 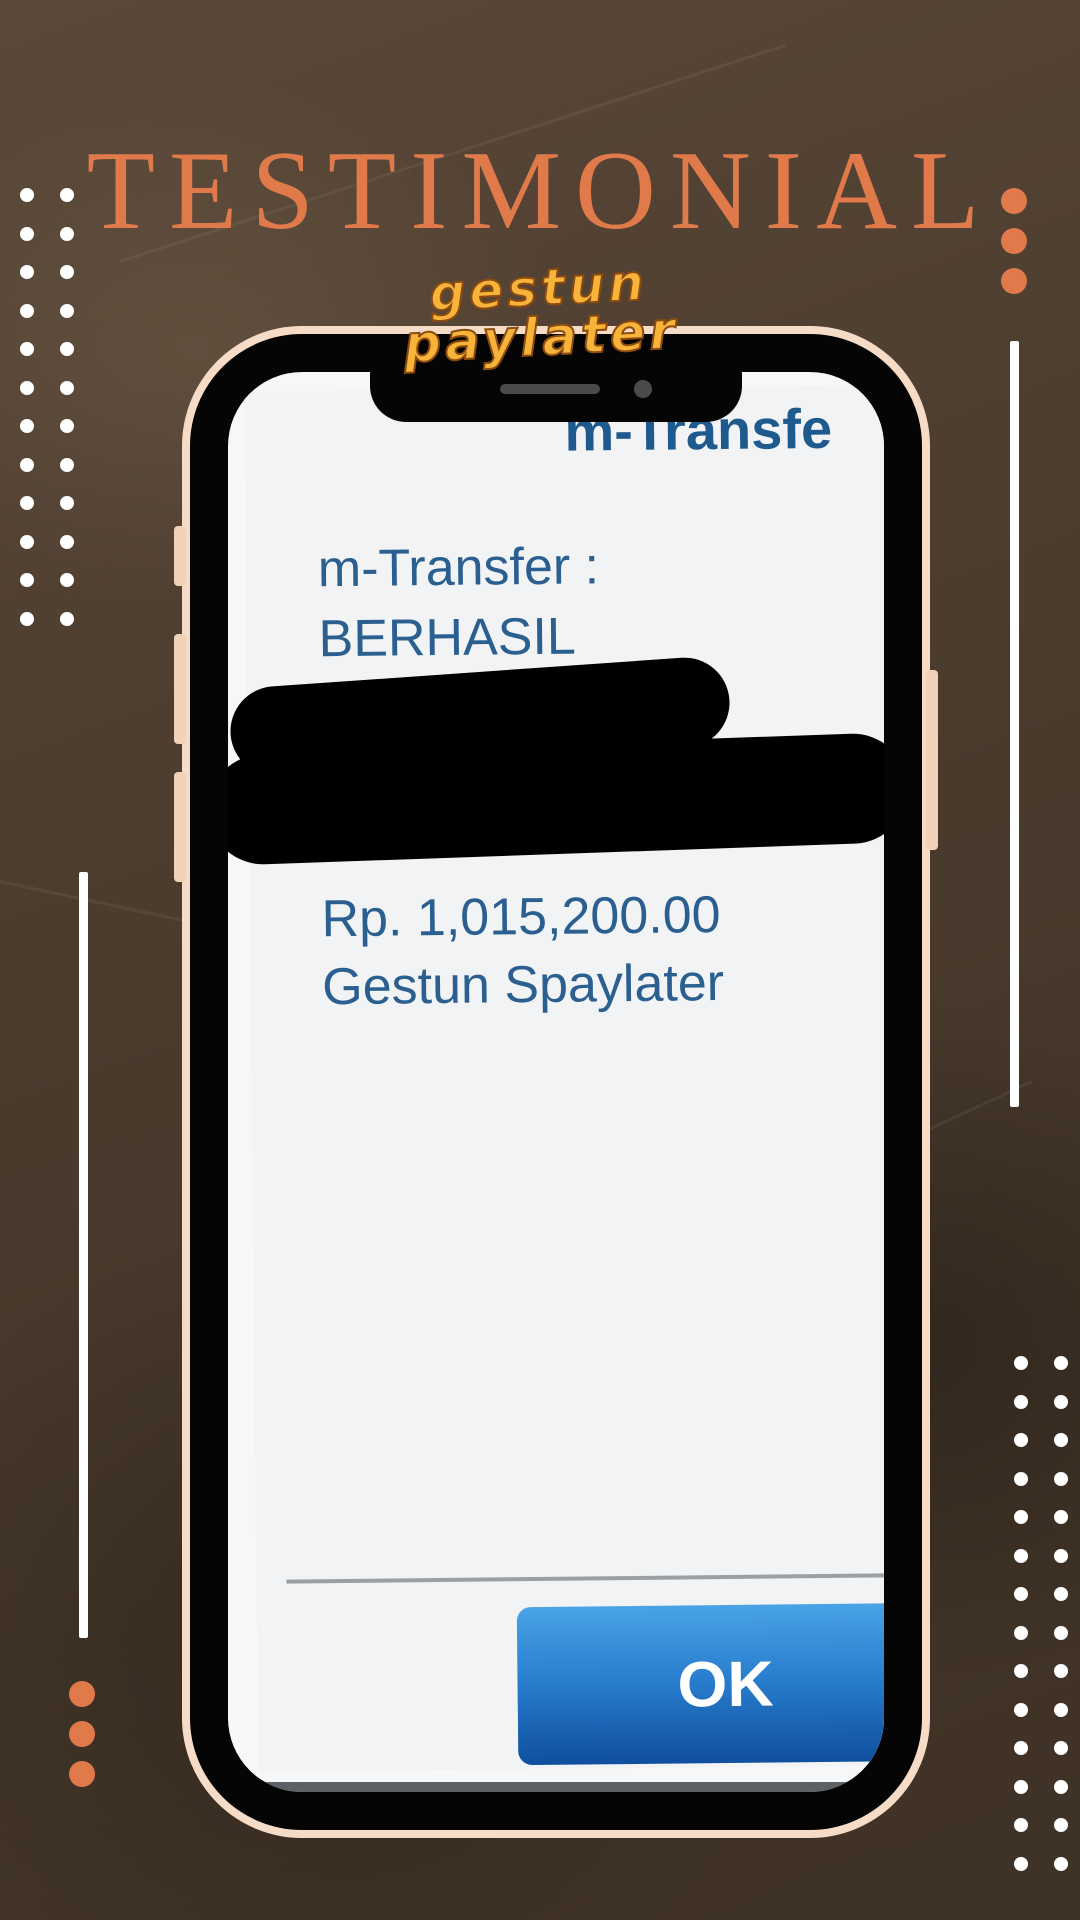 What do you see at coordinates (643, 389) in the screenshot?
I see `front-camera` at bounding box center [643, 389].